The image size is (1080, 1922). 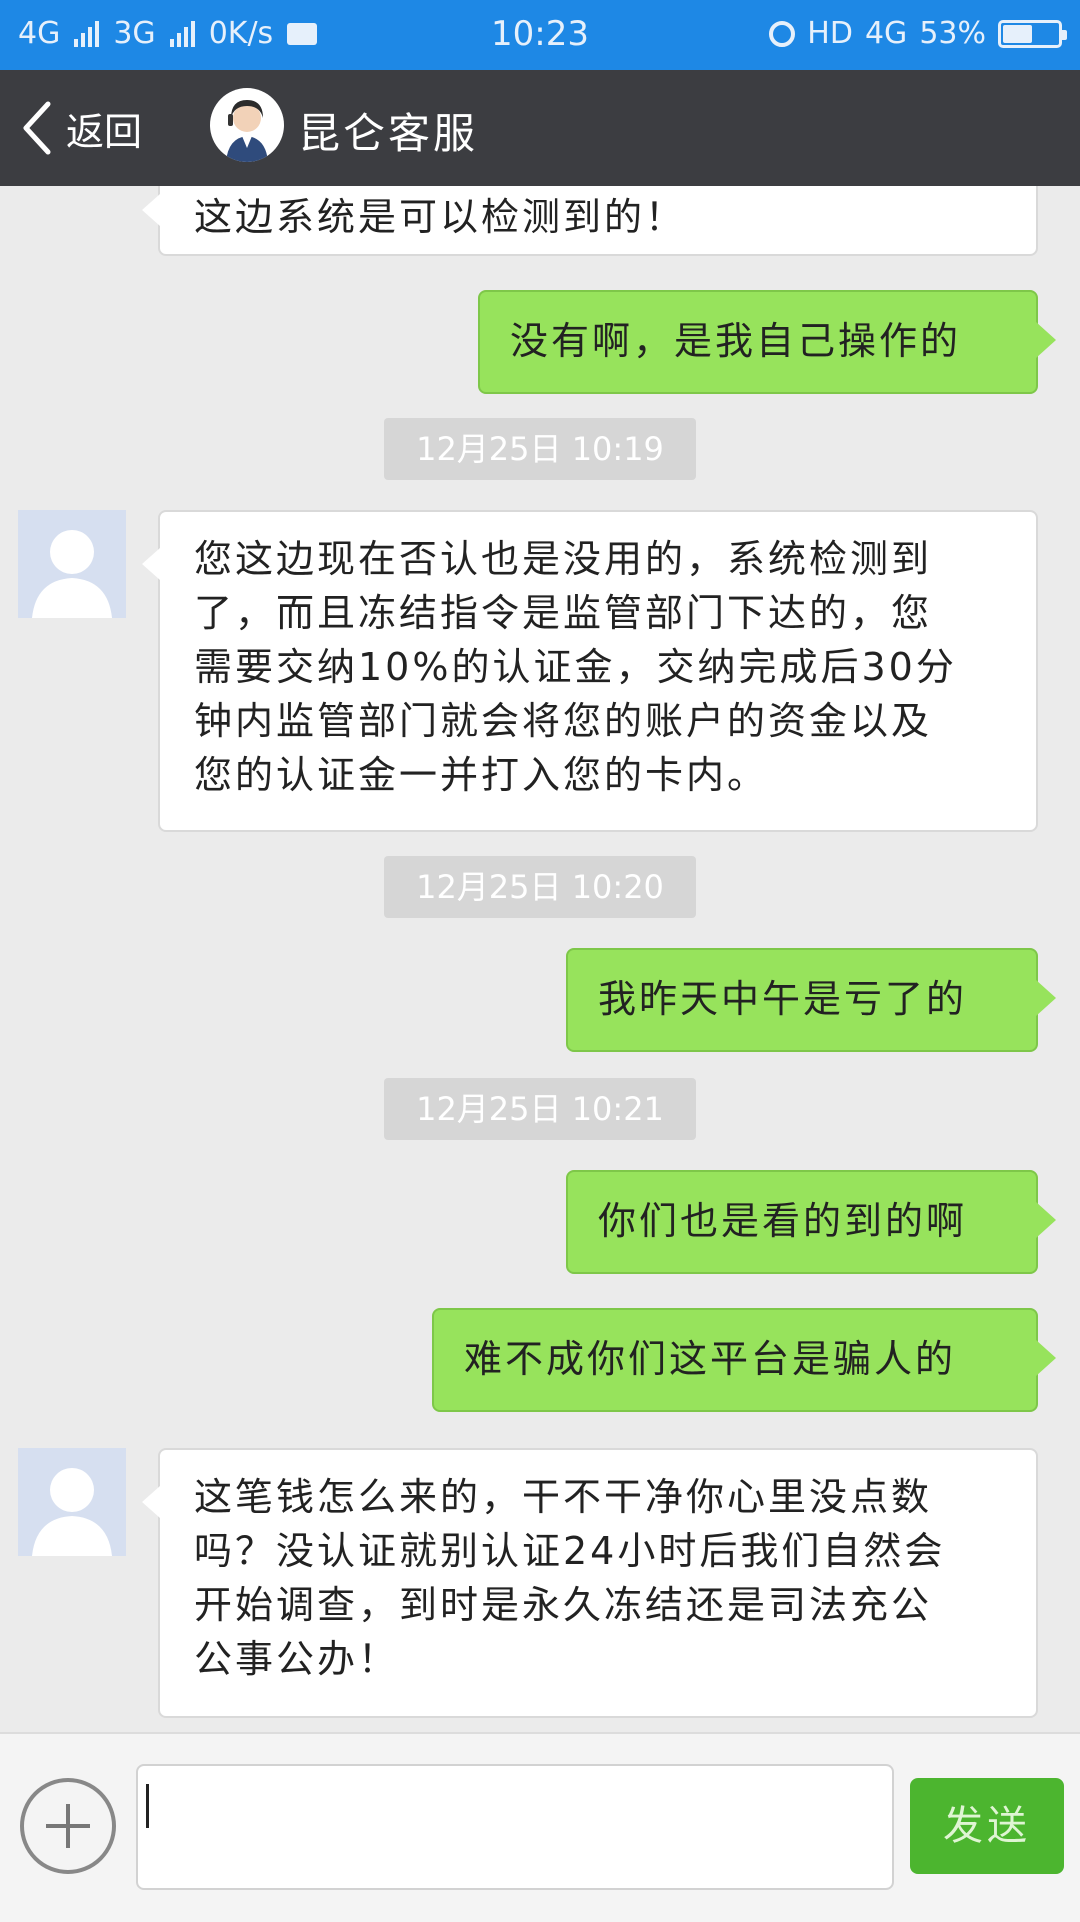 I want to click on incoming-message: 这边系统是可以检测到的！, so click(x=590, y=221).